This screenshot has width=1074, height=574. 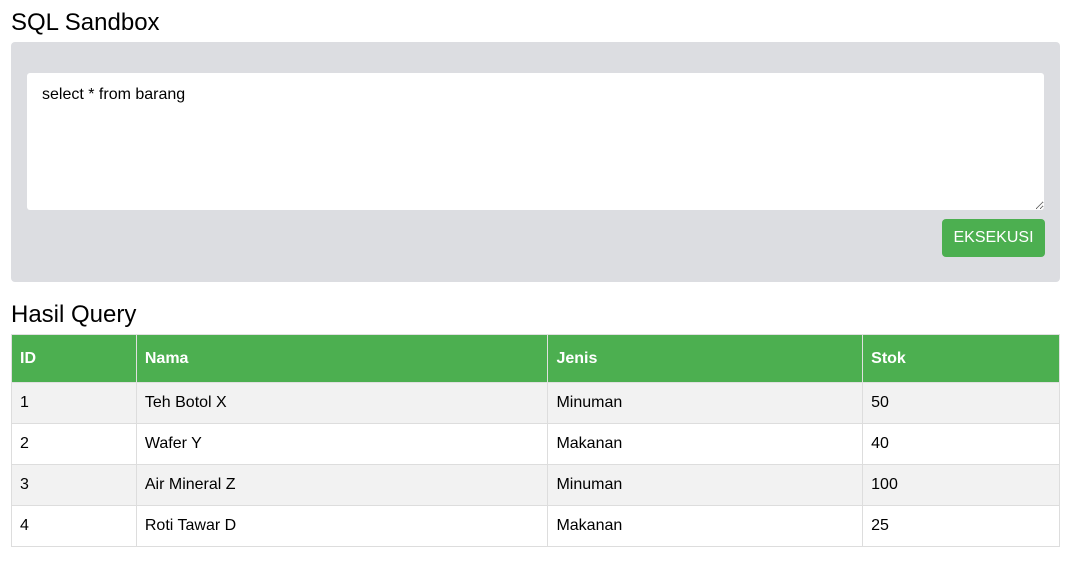 I want to click on table-row: 1 Teh Botol X Minuman 50, so click(x=535, y=403).